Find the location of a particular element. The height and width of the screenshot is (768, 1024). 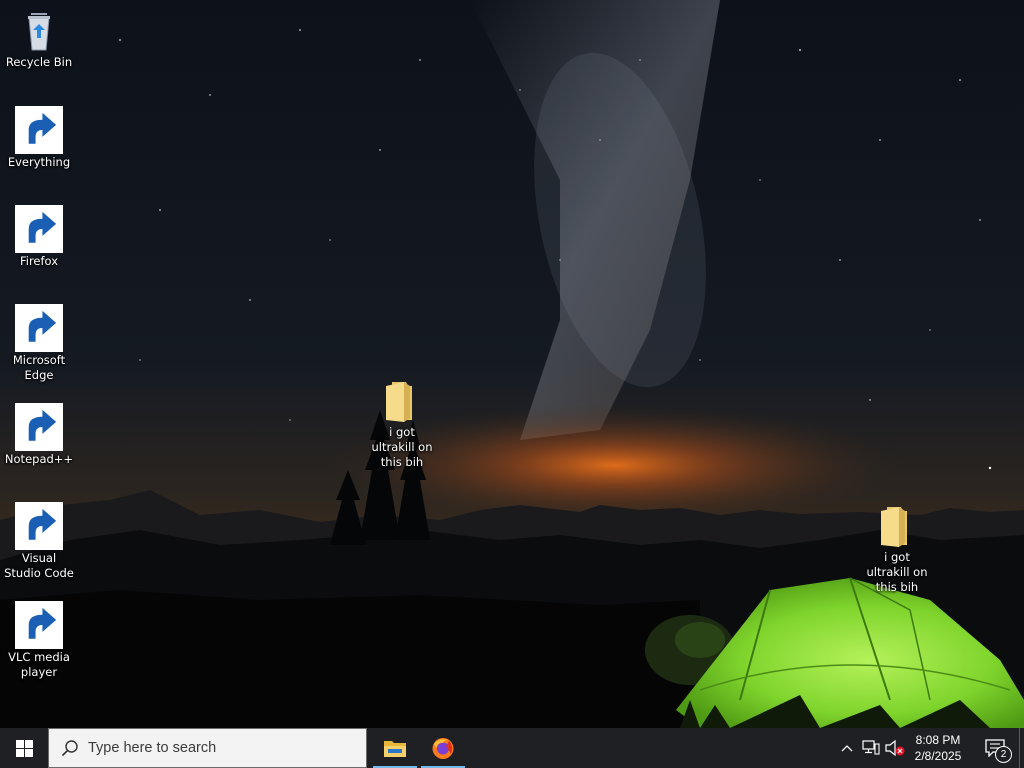

clock-date: 2/8/2025 is located at coordinates (938, 756).